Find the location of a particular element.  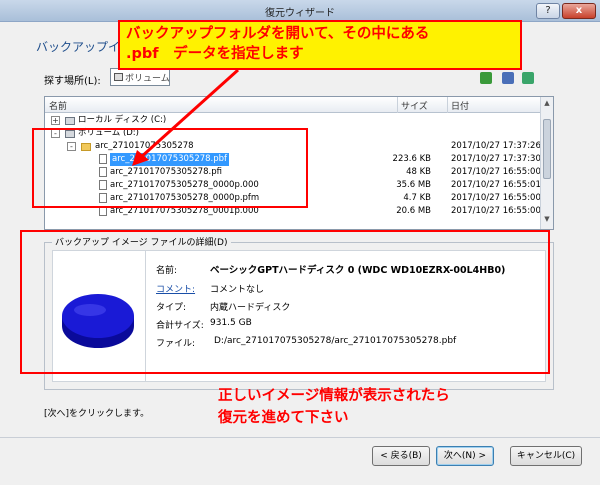

annotation-note: 復元を進めて下さい is located at coordinates (283, 418).